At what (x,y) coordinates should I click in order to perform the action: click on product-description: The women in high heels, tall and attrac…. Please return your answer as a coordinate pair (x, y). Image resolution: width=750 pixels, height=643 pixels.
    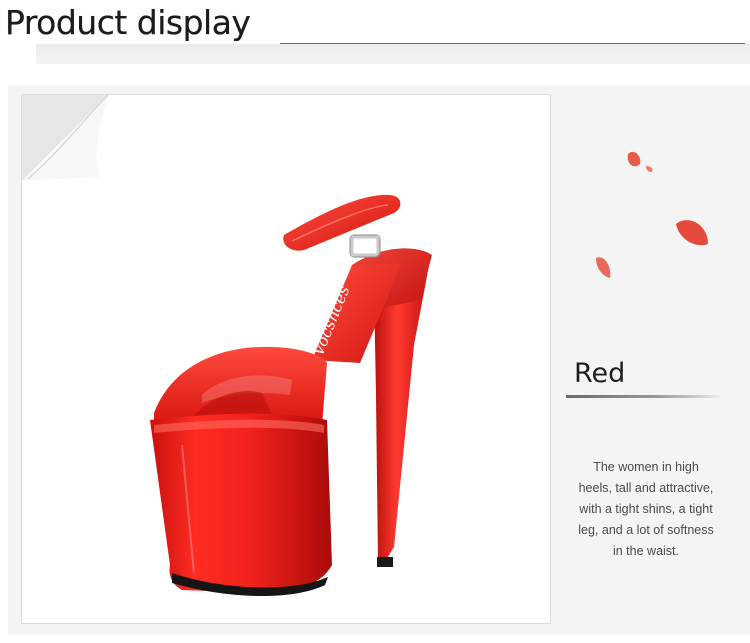
    Looking at the image, I should click on (646, 509).